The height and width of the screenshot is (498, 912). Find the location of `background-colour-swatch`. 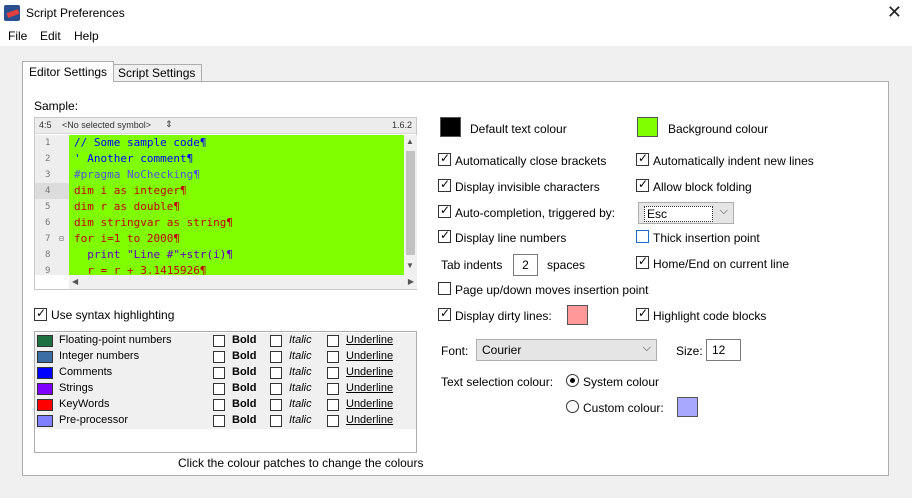

background-colour-swatch is located at coordinates (647, 127).